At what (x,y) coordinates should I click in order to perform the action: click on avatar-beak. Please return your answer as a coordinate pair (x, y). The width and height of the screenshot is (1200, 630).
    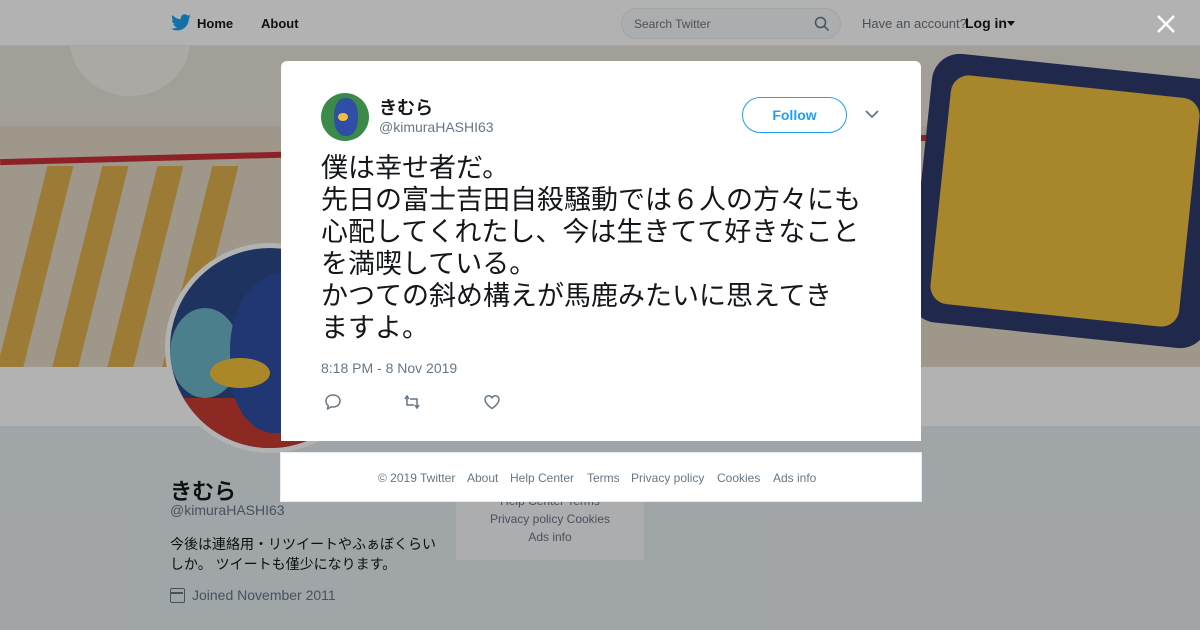
    Looking at the image, I should click on (343, 117).